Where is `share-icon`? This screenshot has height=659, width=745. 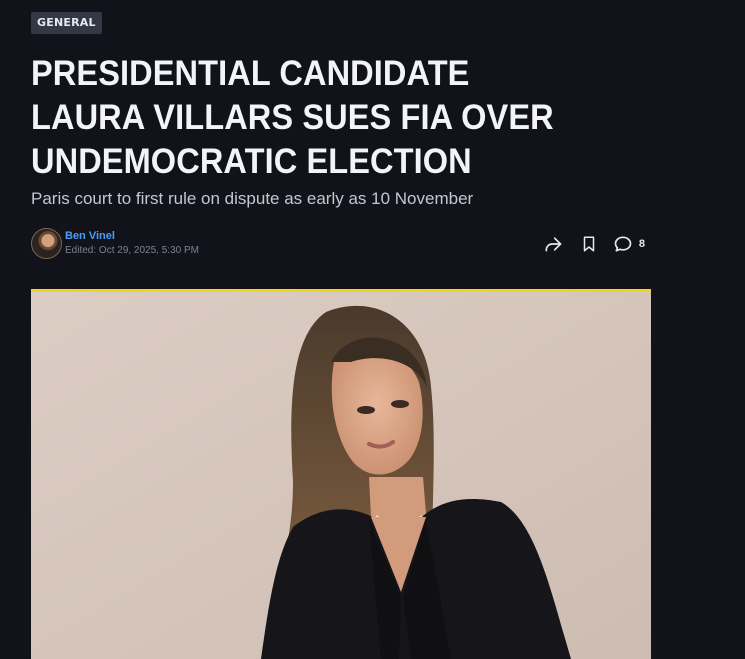 share-icon is located at coordinates (553, 244).